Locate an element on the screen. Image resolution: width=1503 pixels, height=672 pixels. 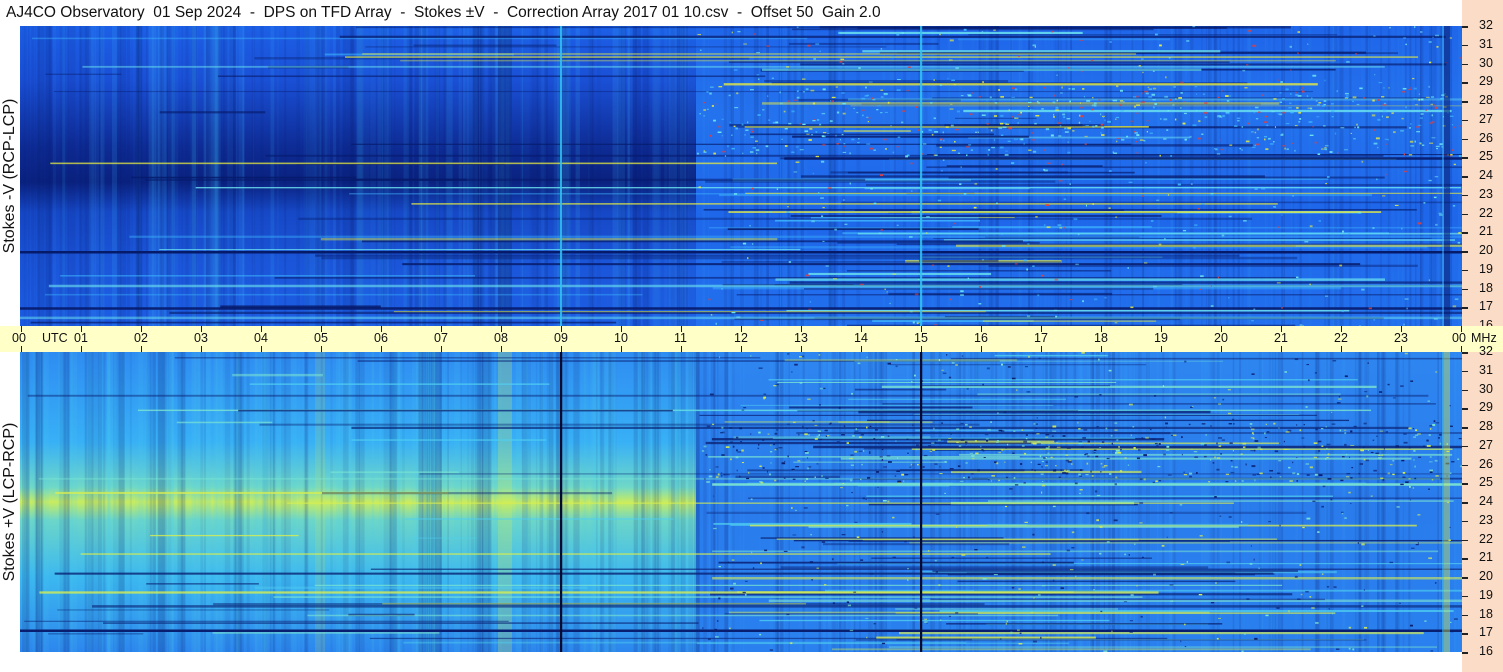
time-tick-label: 06 is located at coordinates (381, 338).